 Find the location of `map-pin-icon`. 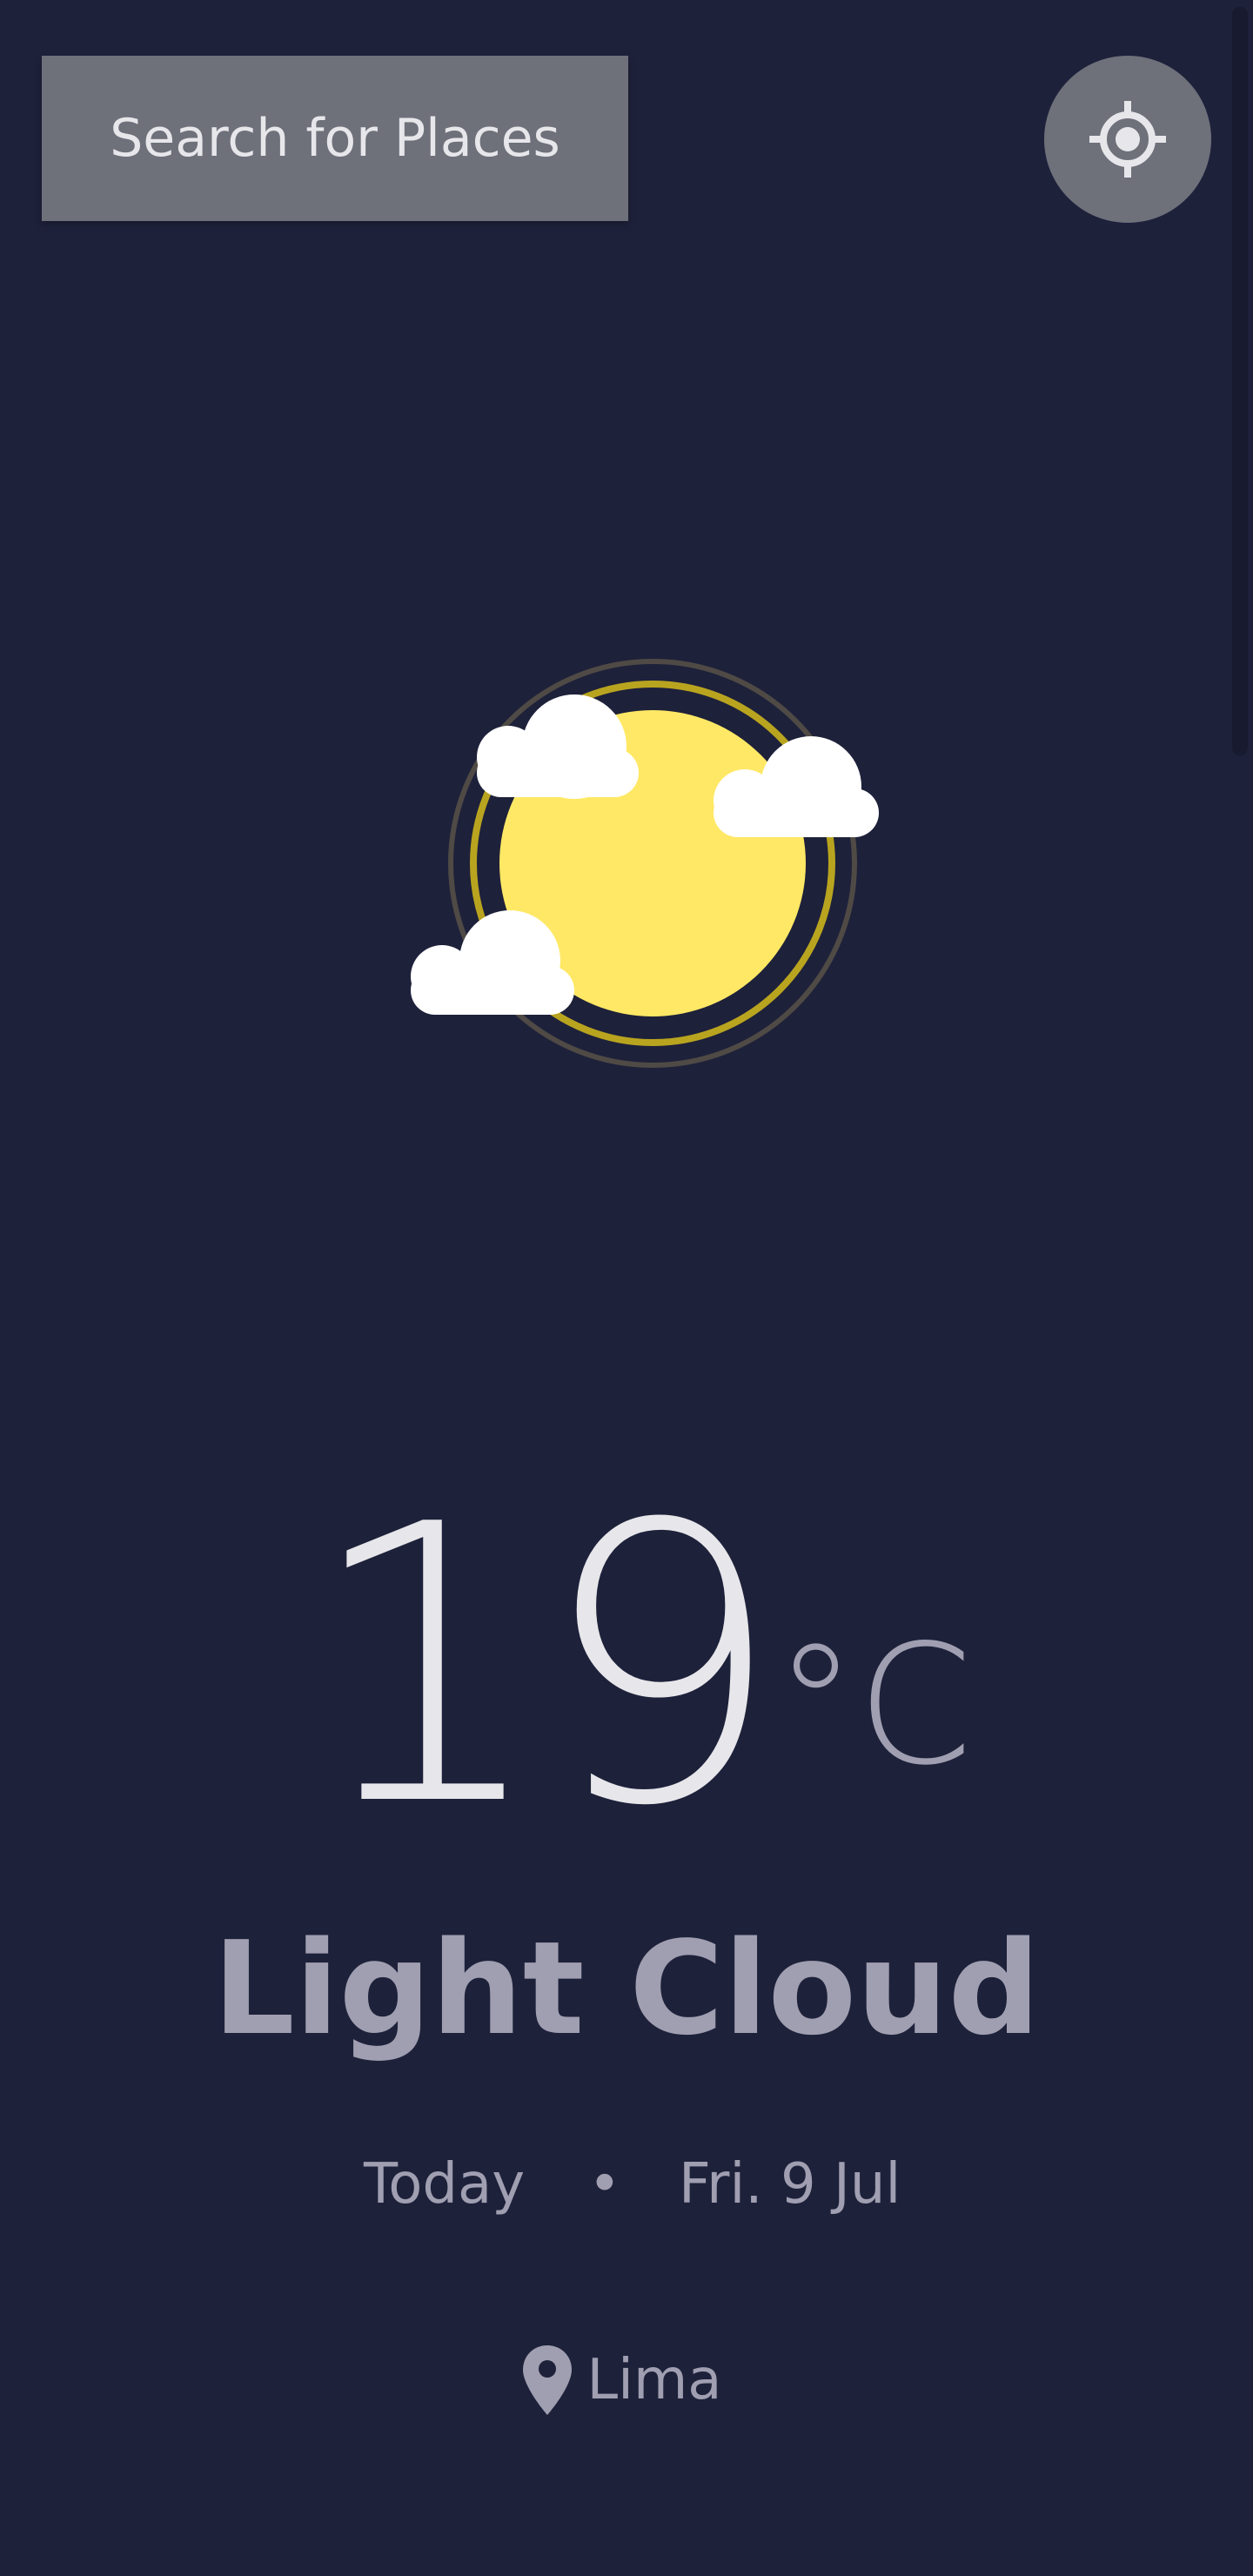

map-pin-icon is located at coordinates (547, 2380).